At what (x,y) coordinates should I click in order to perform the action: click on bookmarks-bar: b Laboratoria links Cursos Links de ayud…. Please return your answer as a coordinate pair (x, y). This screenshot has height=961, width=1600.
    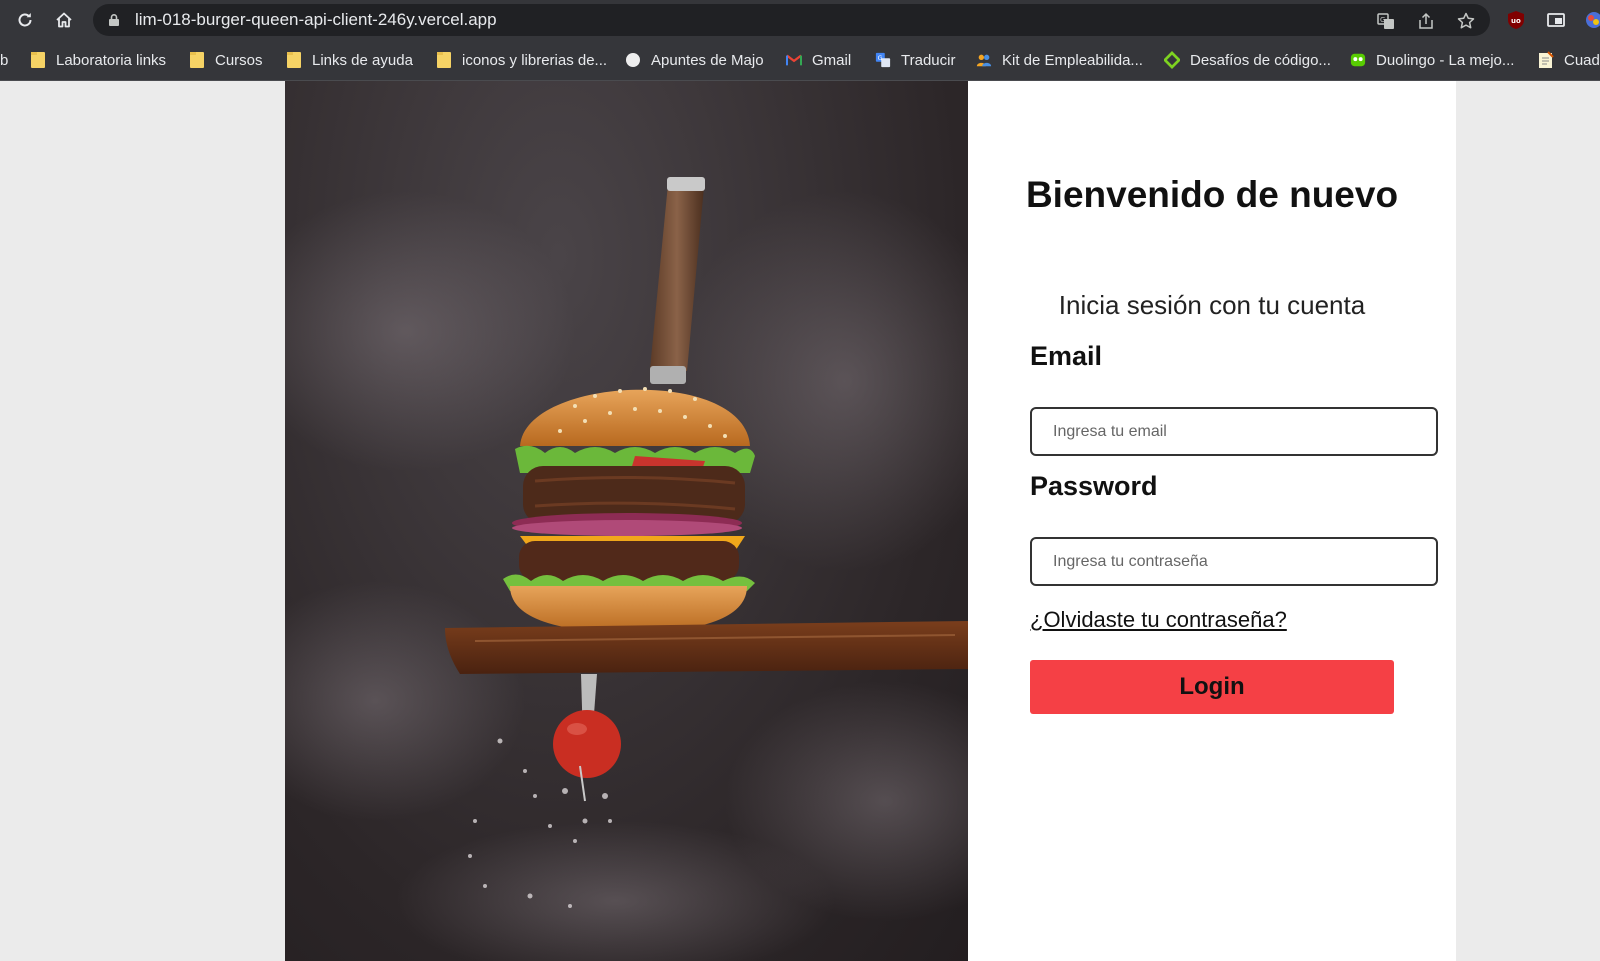
    Looking at the image, I should click on (800, 60).